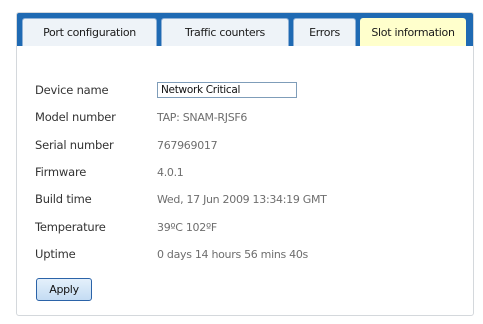 This screenshot has height=324, width=483. I want to click on uptime-row: Uptime 0 days 14 hours 56 mins 40s, so click(171, 254).